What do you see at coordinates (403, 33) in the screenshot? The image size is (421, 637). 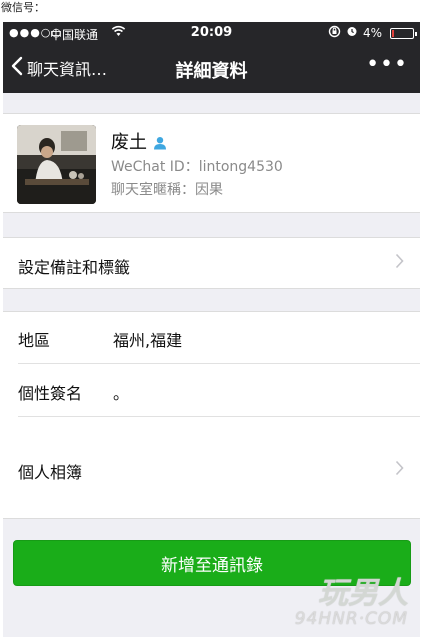 I see `battery-icon` at bounding box center [403, 33].